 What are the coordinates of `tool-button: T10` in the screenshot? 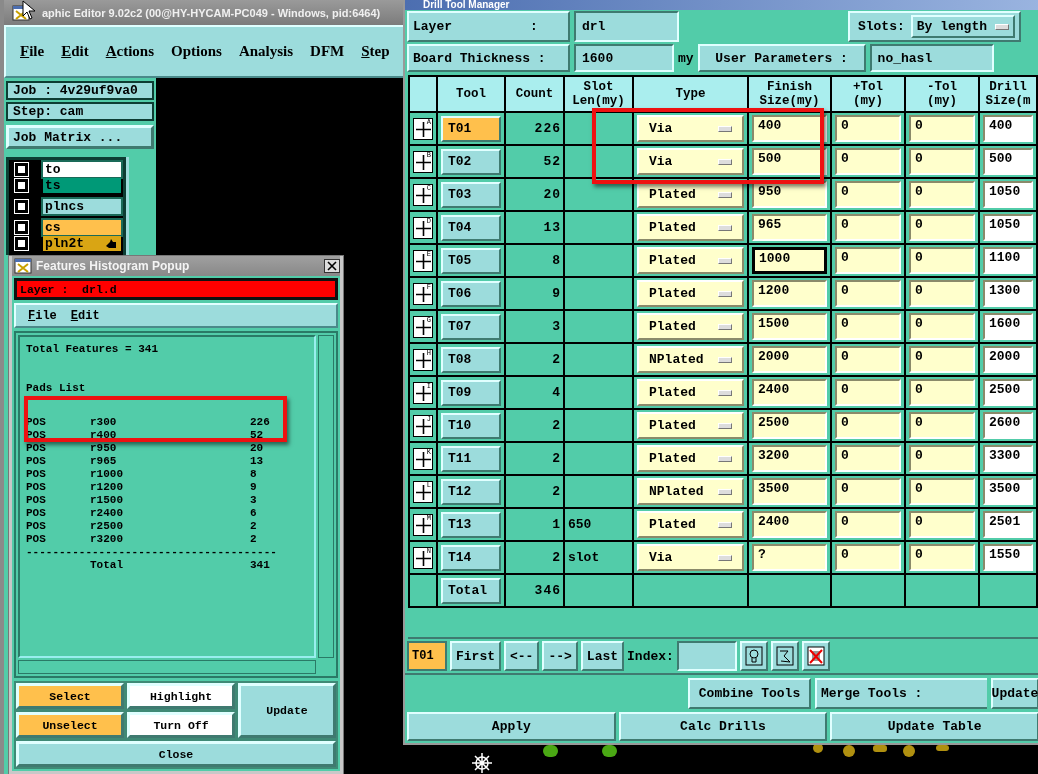 It's located at (471, 425).